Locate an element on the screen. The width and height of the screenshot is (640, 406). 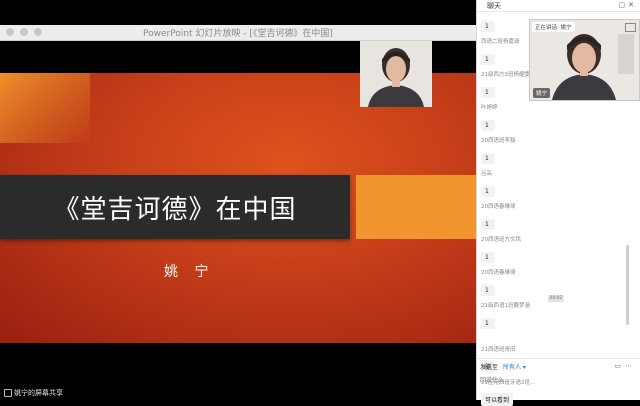
chat-message: 20西语班李豁 1 is located at coordinates (544, 150).